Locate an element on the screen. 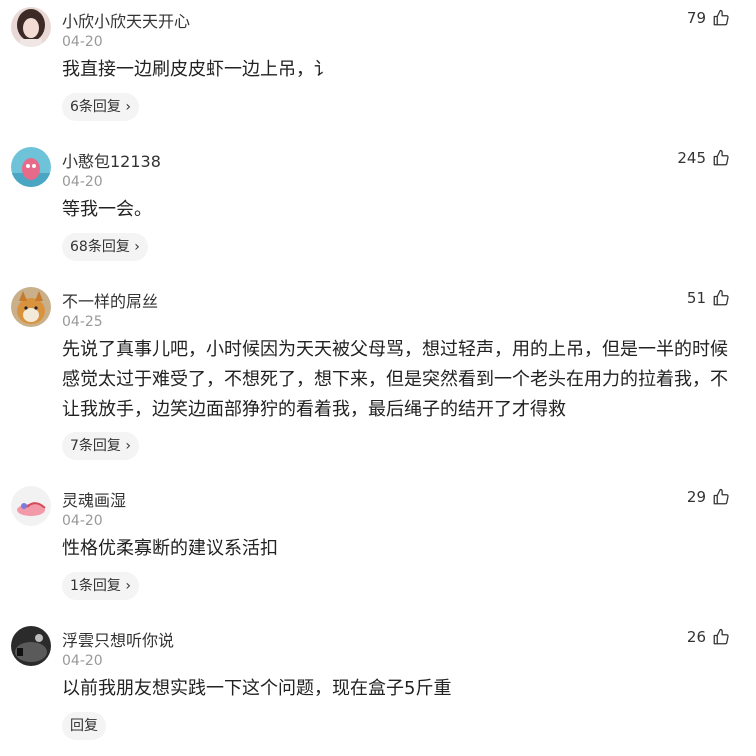 This screenshot has height=756, width=756. username: 浮雲只想听你说 is located at coordinates (118, 639).